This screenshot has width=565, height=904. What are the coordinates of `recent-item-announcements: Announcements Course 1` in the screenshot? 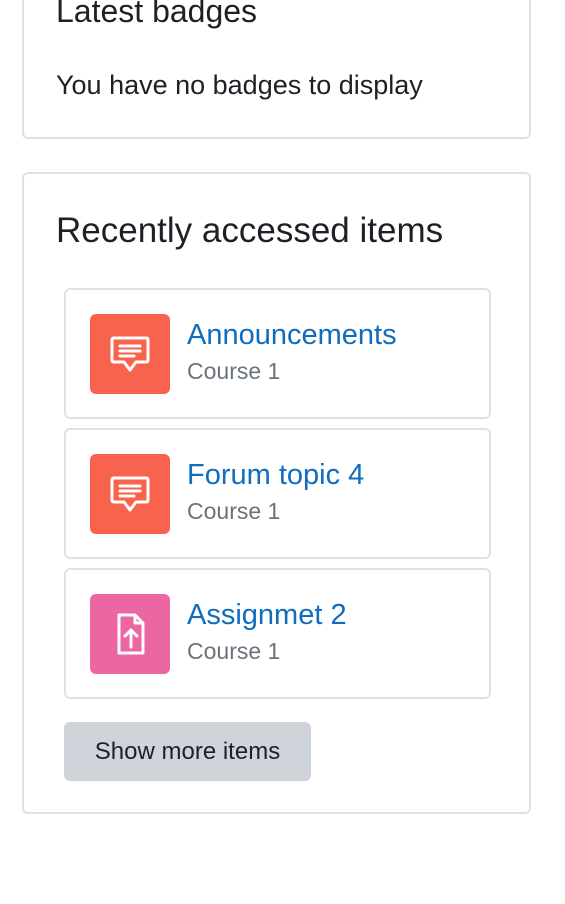 It's located at (277, 353).